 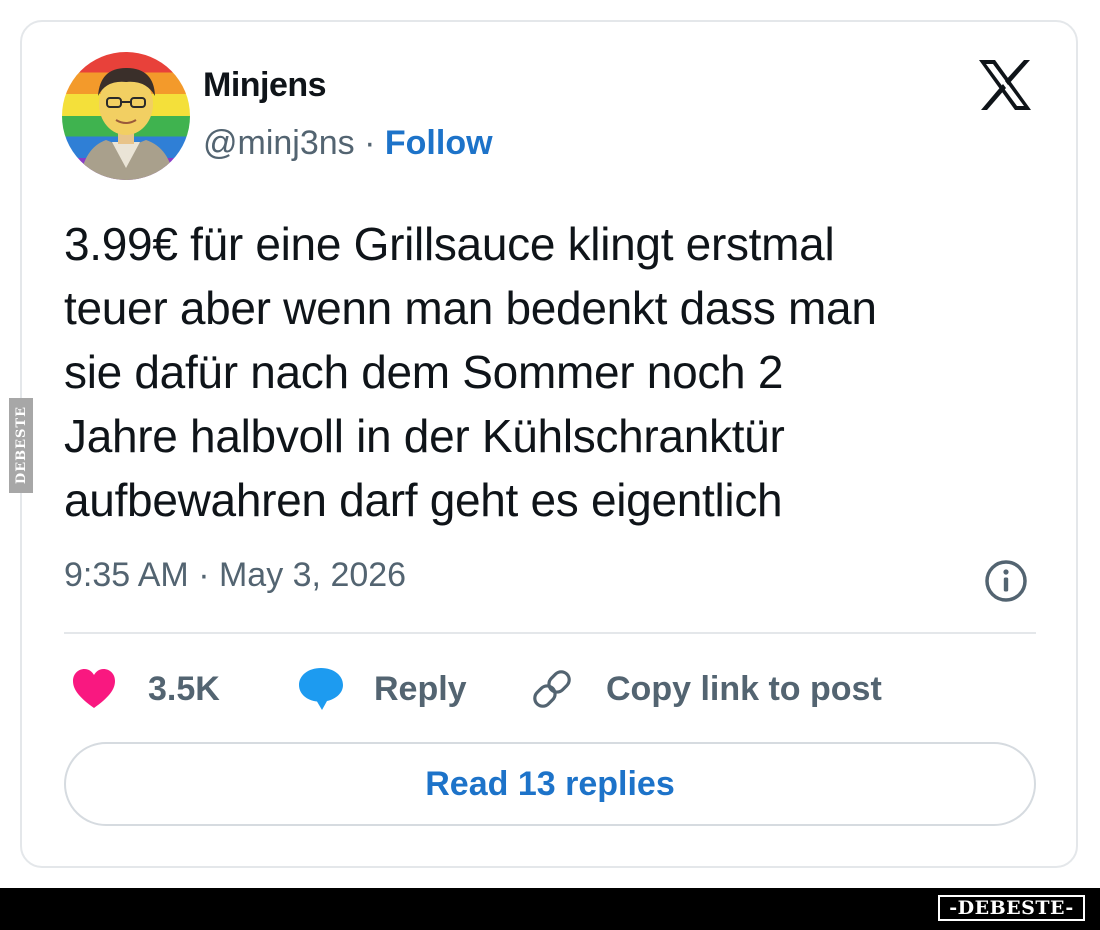 I want to click on footer-bar, so click(x=550, y=909).